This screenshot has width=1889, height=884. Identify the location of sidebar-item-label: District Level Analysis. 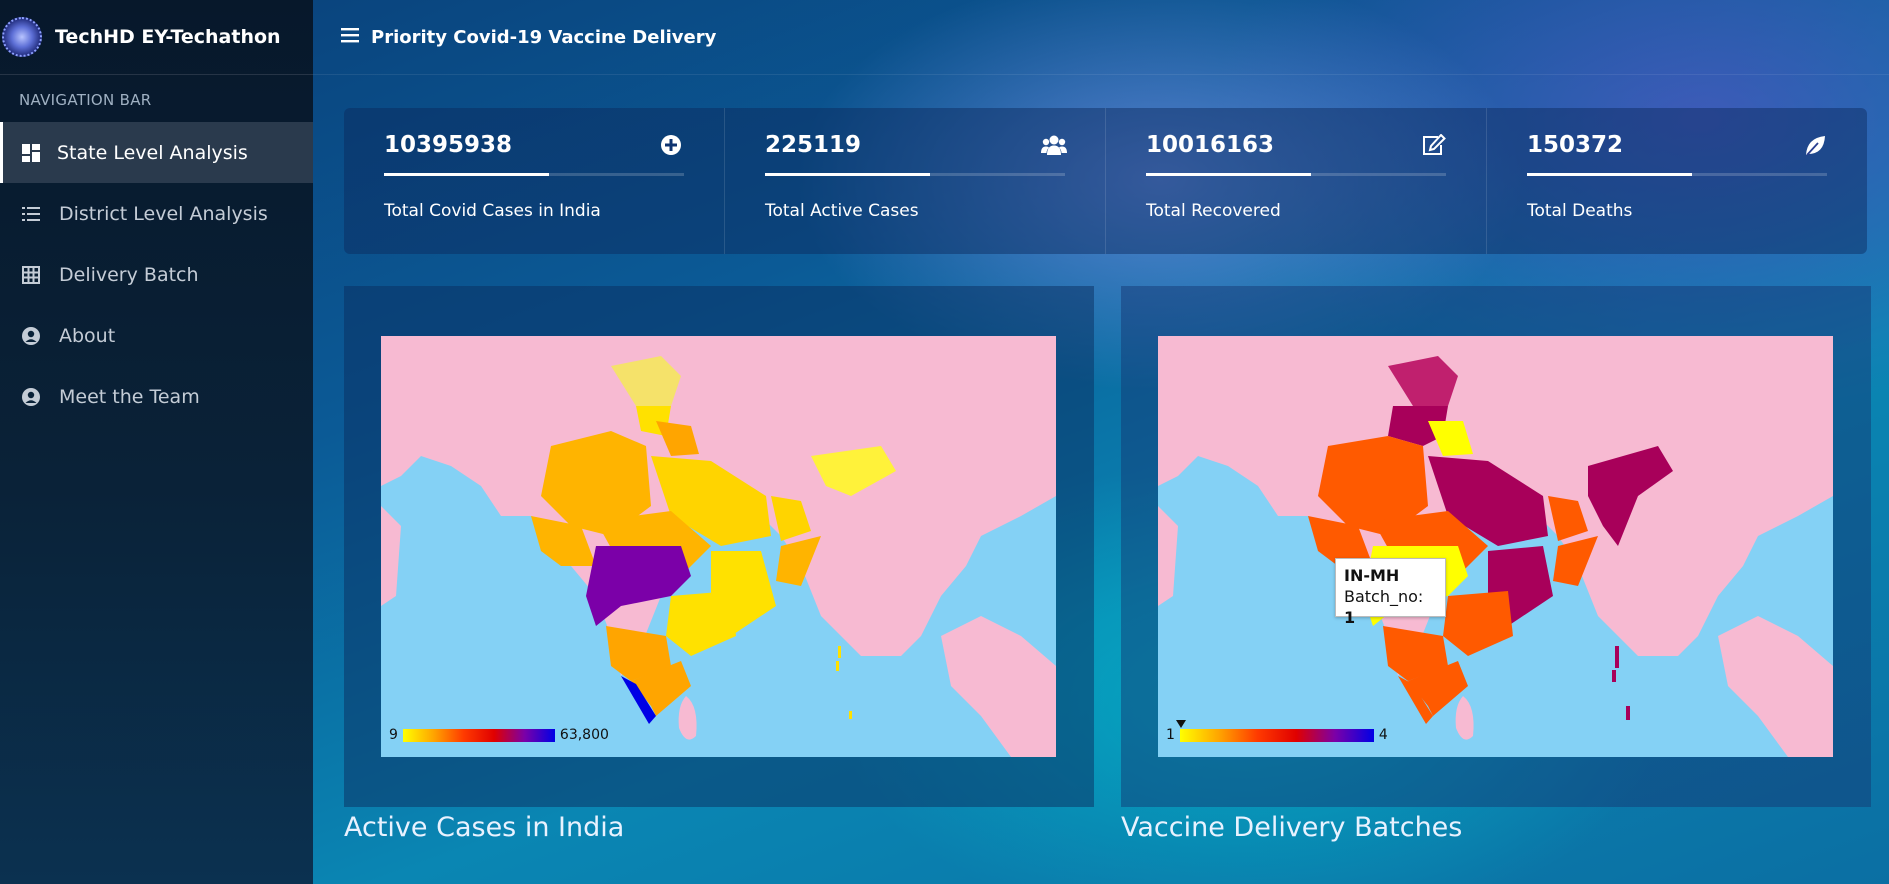
(163, 213).